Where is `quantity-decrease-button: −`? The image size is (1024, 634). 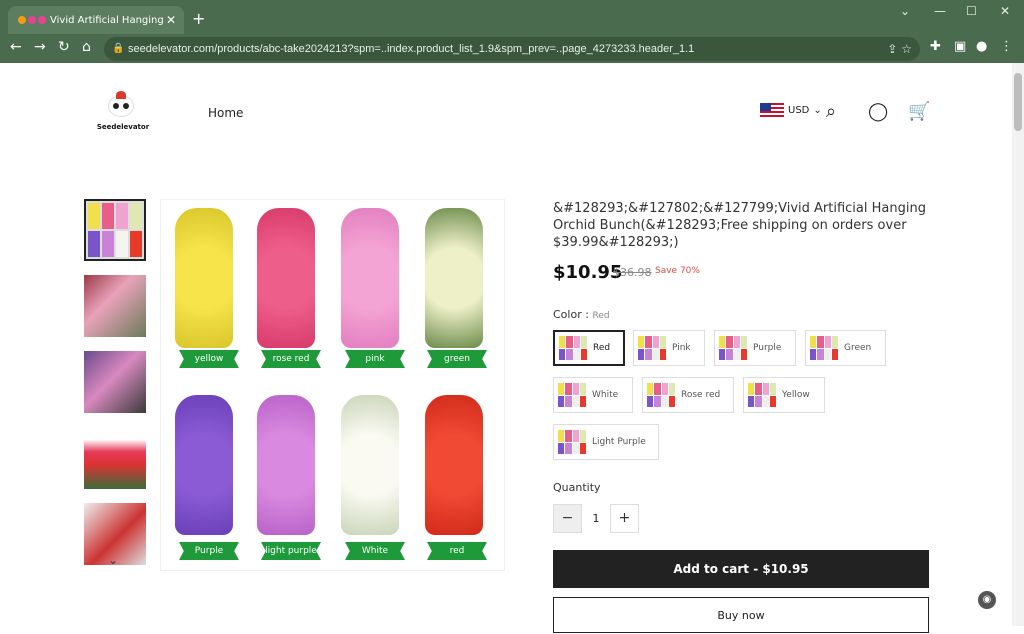
quantity-decrease-button: − is located at coordinates (567, 518).